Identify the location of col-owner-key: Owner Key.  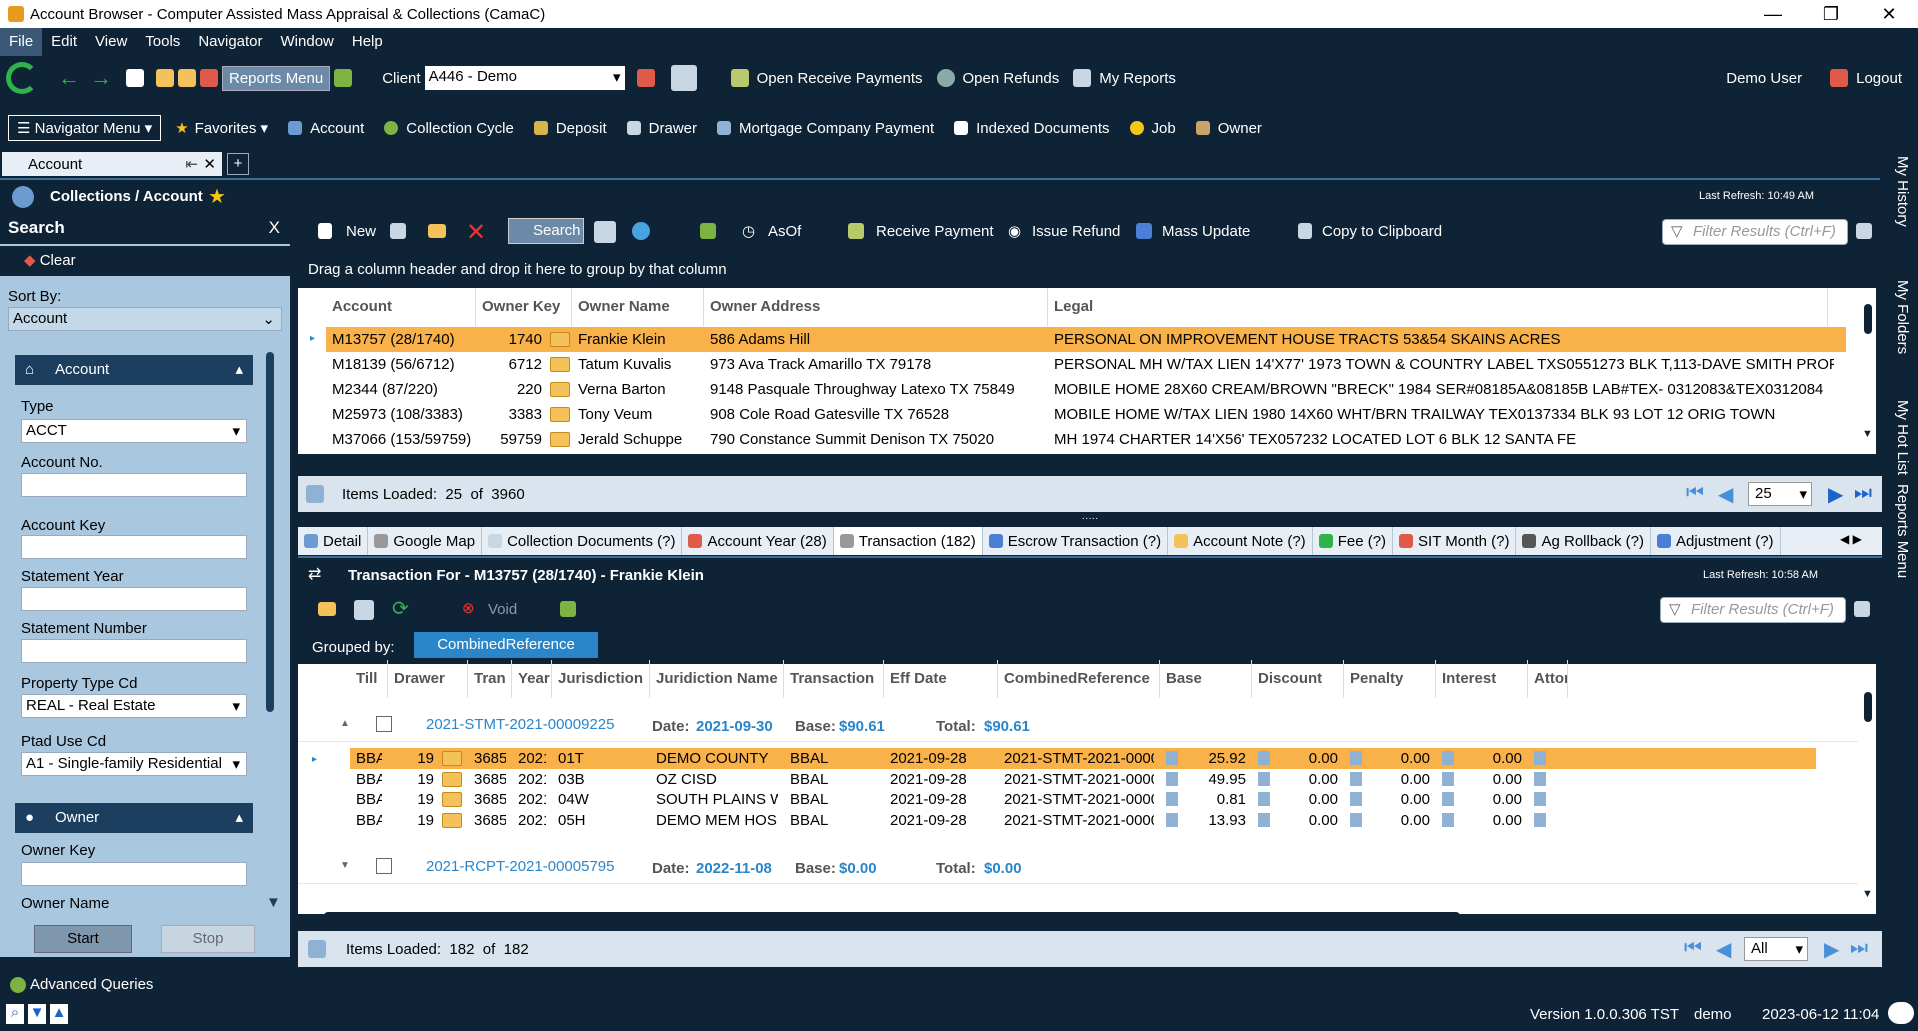
(524, 307).